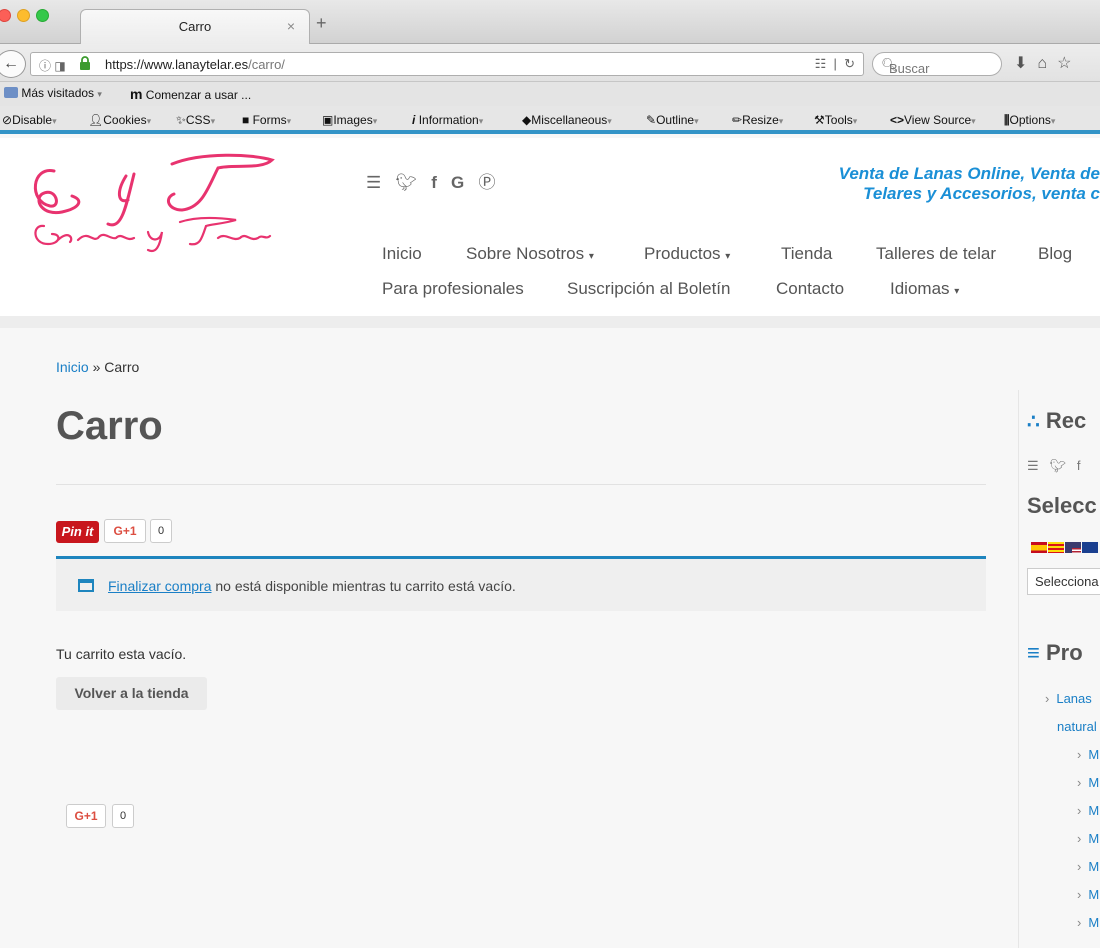 The width and height of the screenshot is (1100, 948). I want to click on nav-idiomas: Idiomas ▾, so click(924, 289).